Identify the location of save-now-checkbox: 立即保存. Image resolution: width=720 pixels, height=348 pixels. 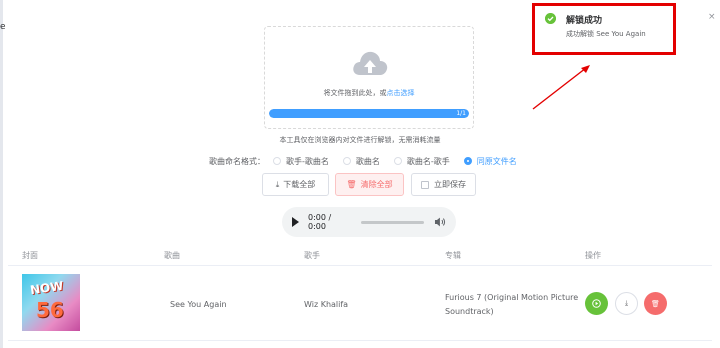
(443, 184).